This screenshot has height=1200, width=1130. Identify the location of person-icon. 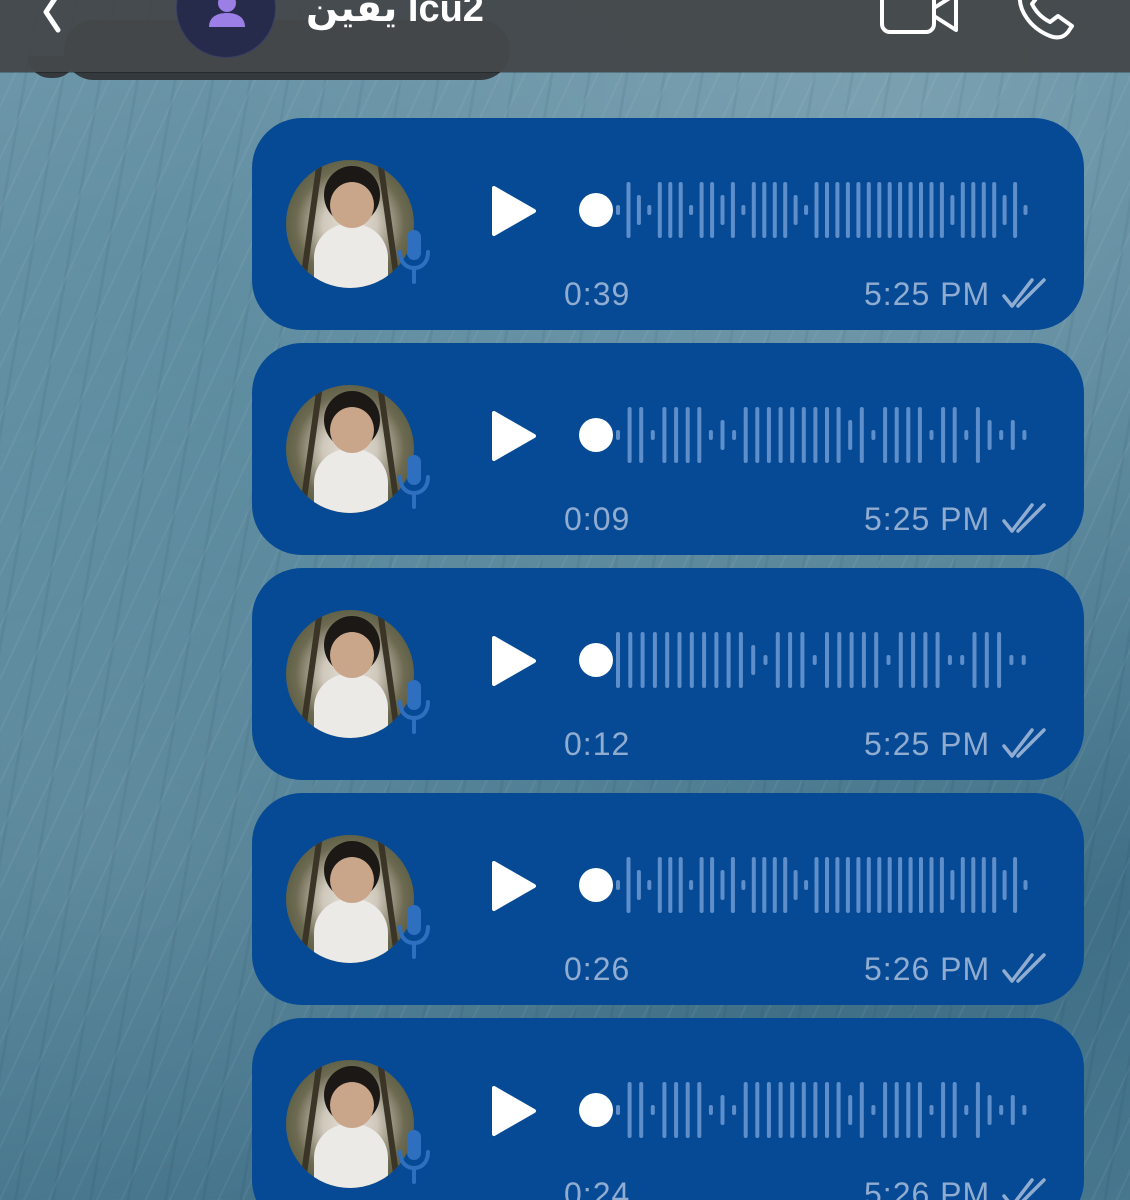
(227, 13).